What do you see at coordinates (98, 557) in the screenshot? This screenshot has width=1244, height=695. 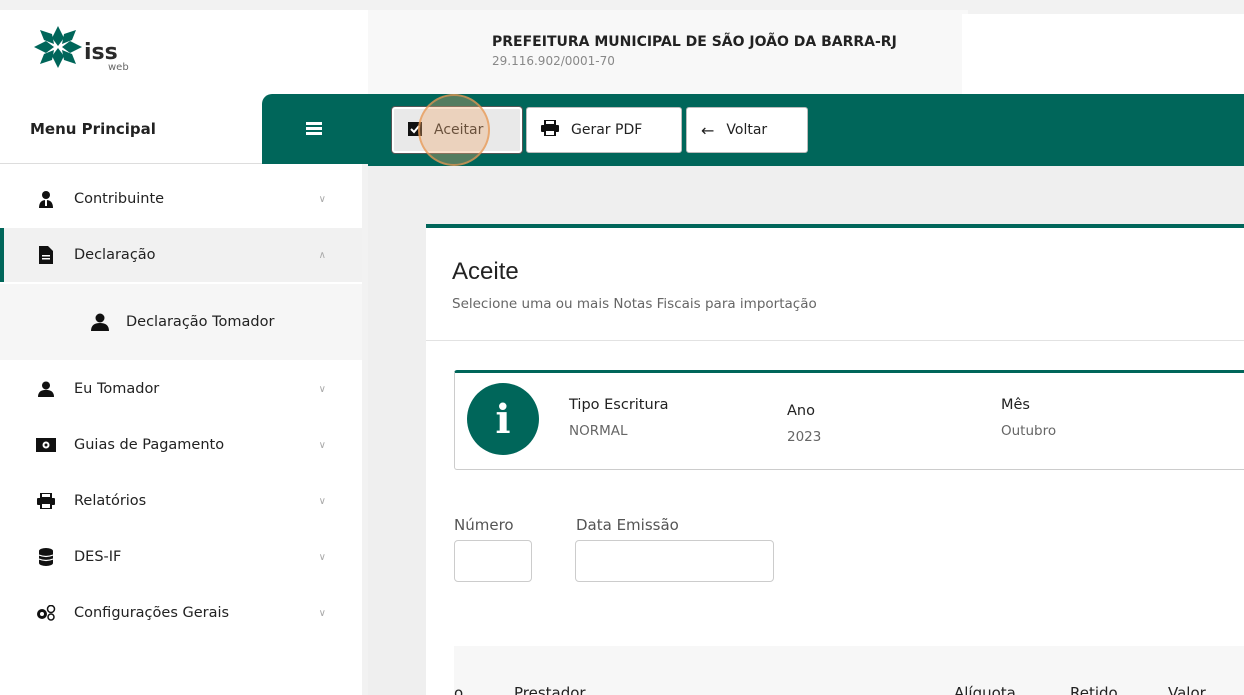 I see `sidebar-item-label: DES-IF` at bounding box center [98, 557].